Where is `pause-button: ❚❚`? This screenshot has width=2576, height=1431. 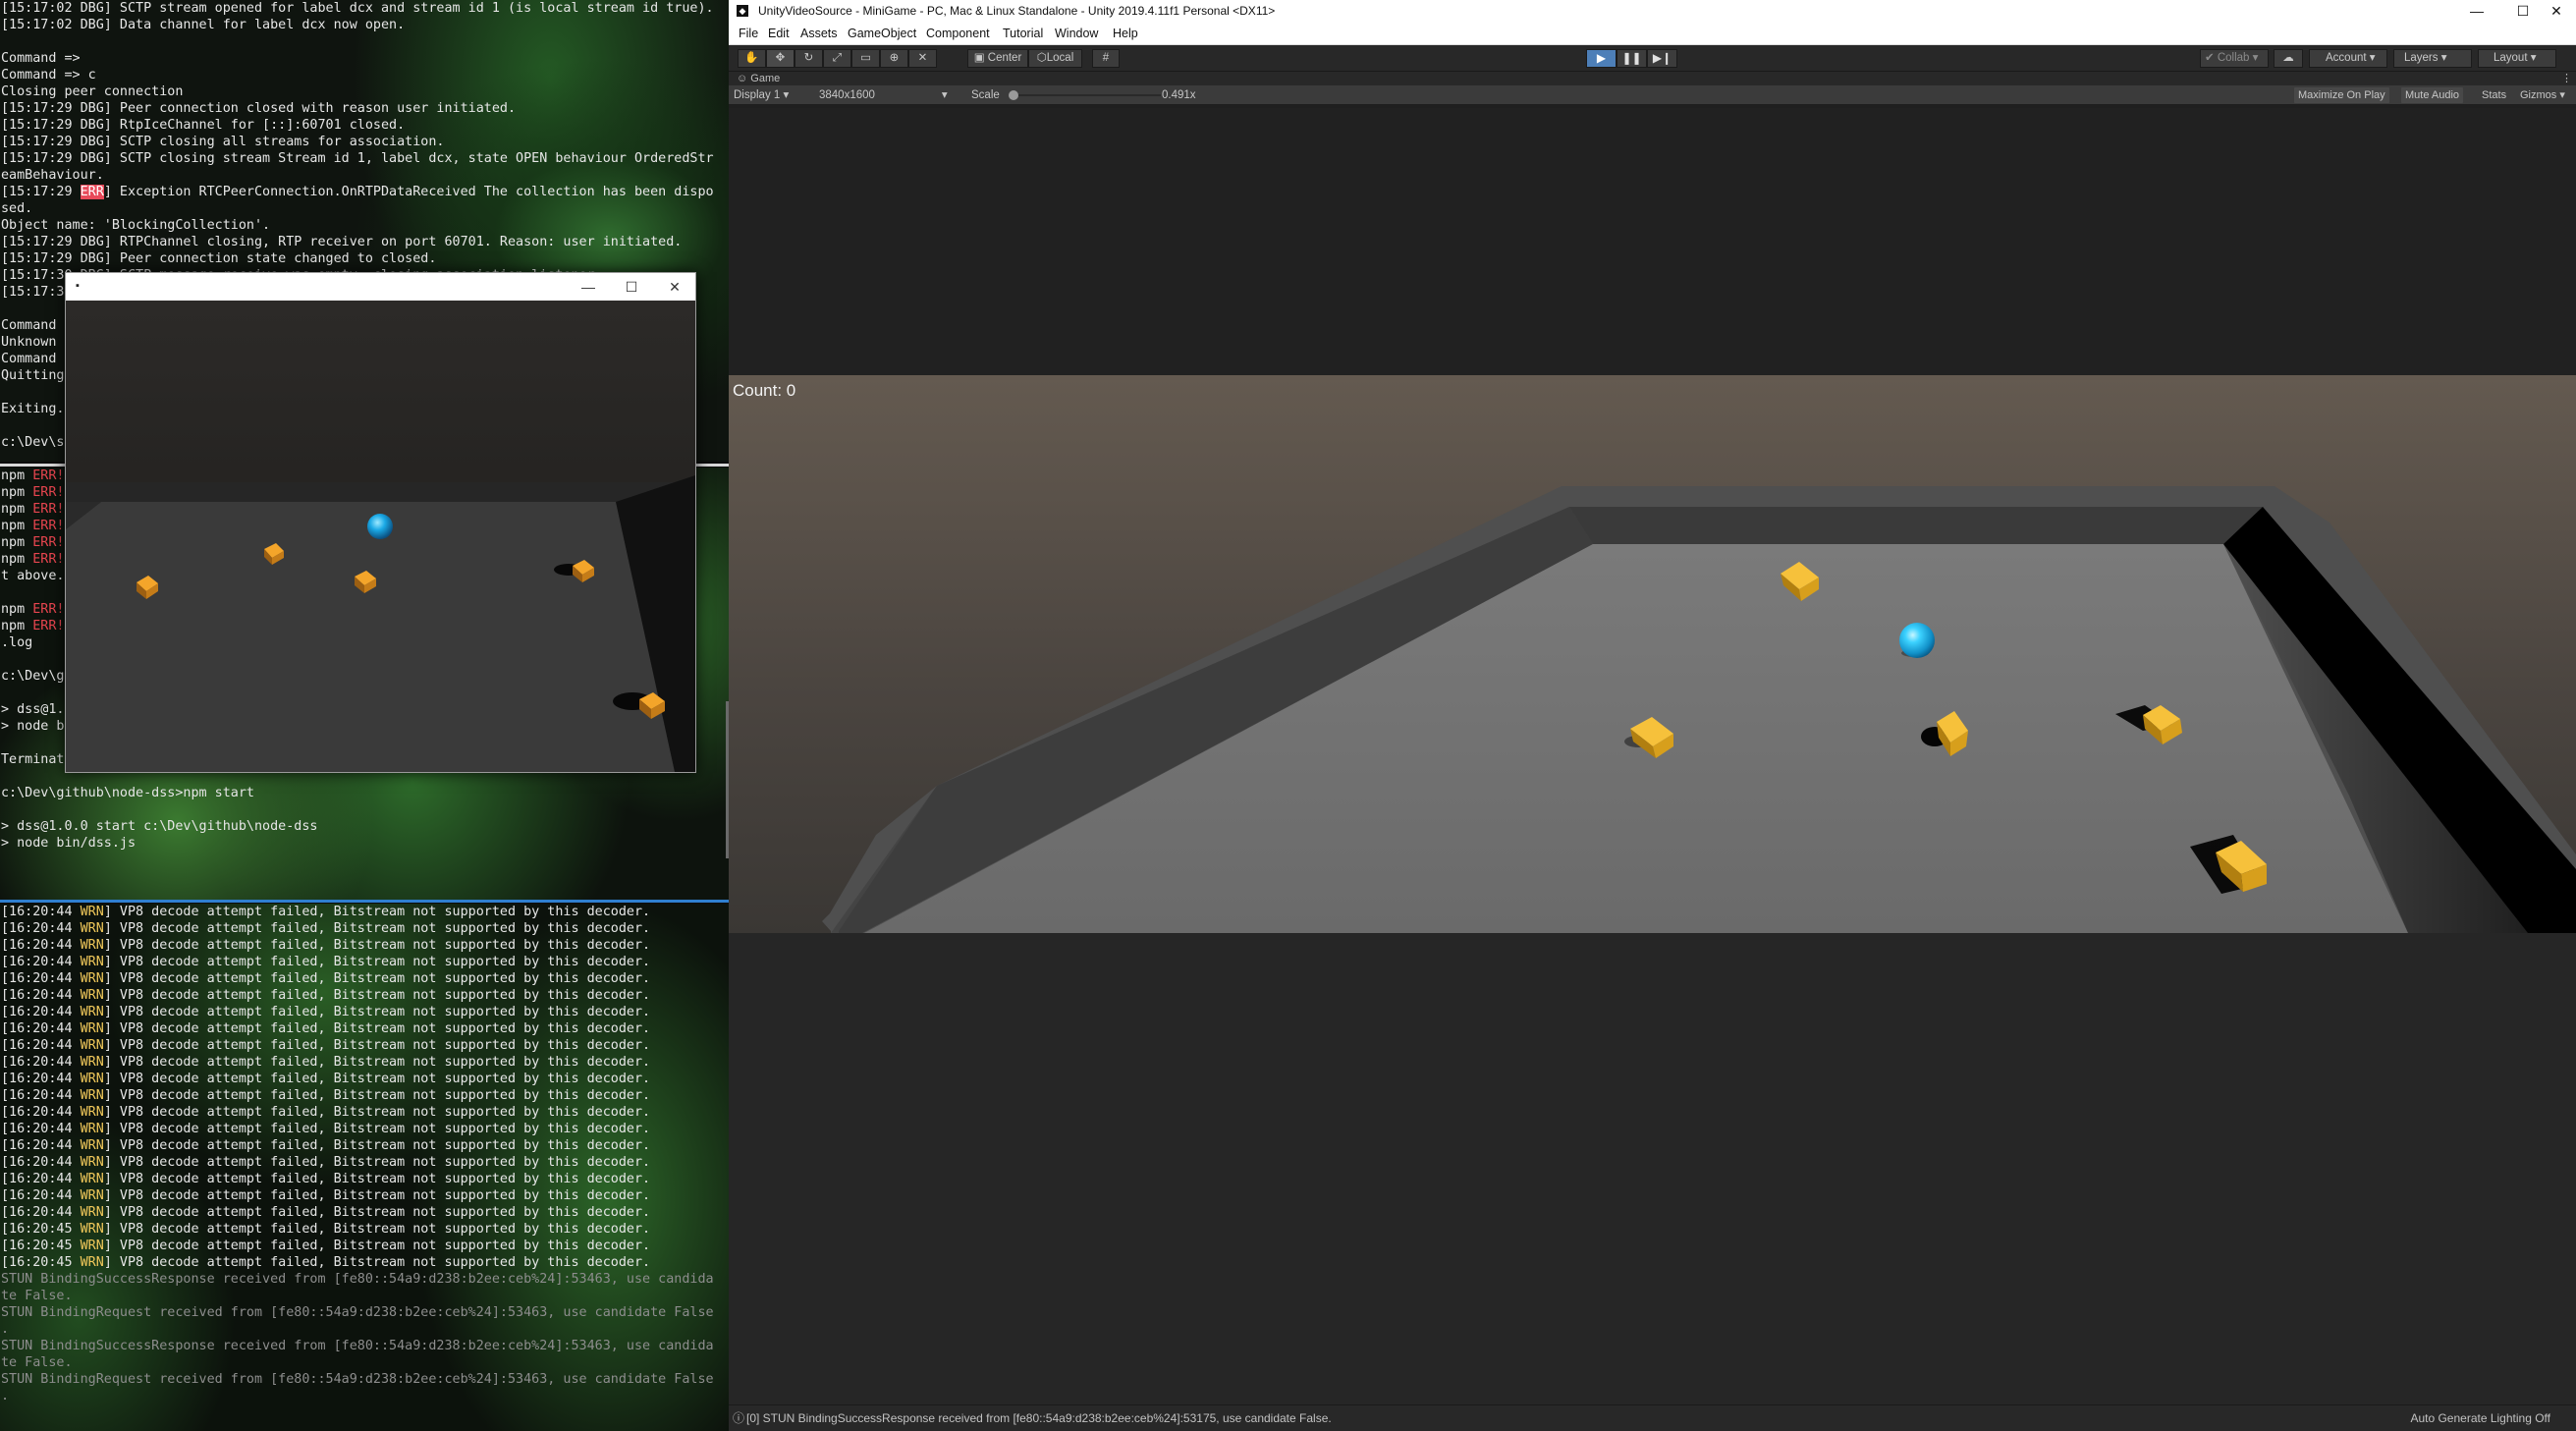 pause-button: ❚❚ is located at coordinates (1632, 58).